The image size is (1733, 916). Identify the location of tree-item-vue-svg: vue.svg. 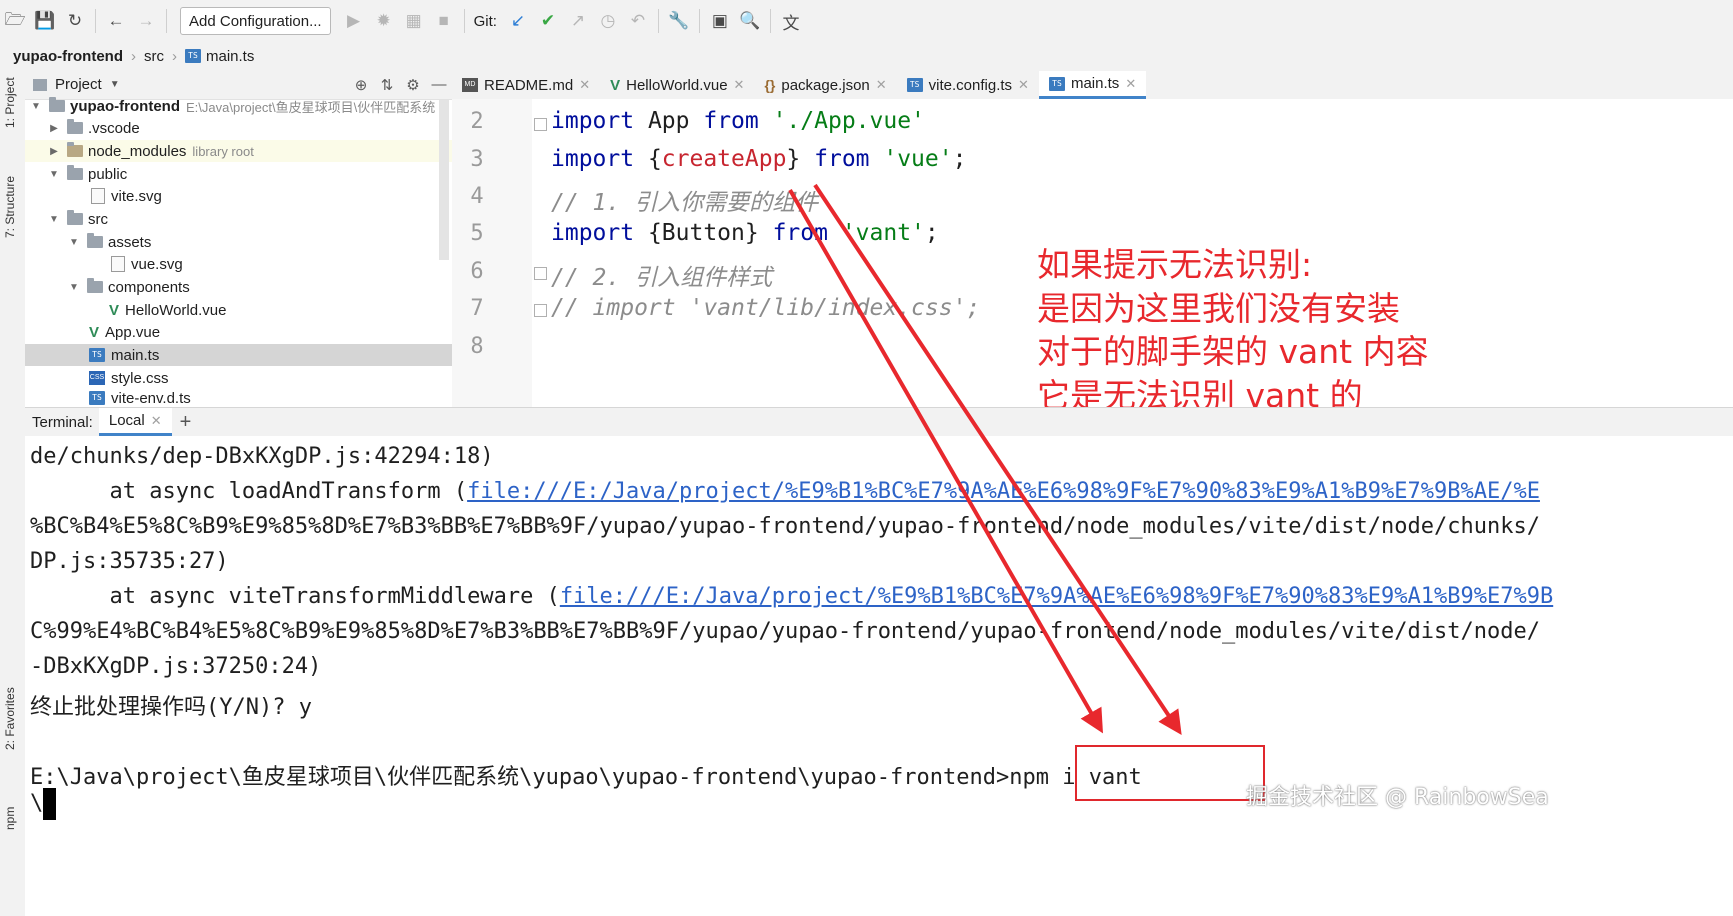
(238, 264).